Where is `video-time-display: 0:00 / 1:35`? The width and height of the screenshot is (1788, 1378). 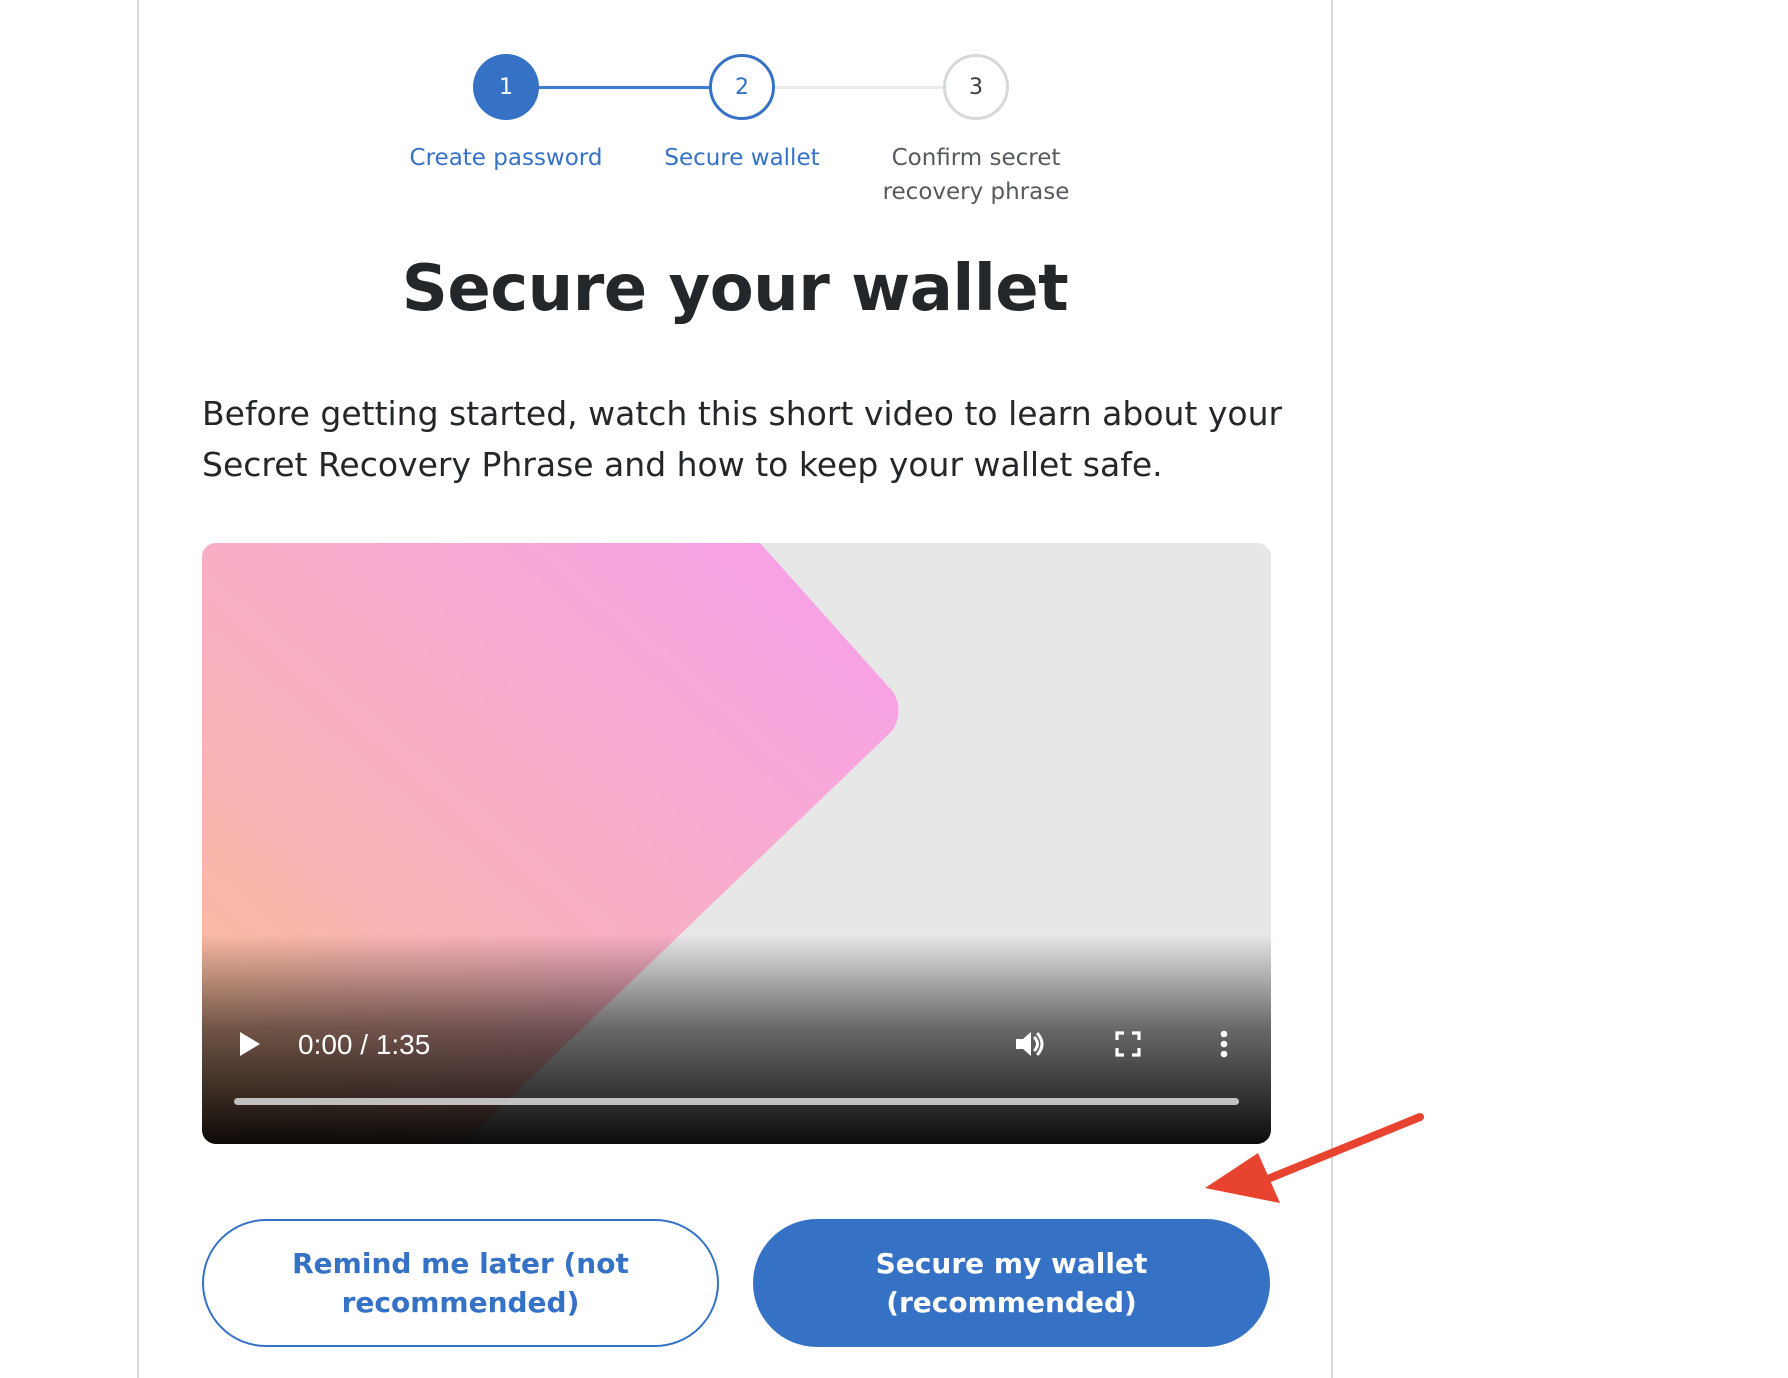
video-time-display: 0:00 / 1:35 is located at coordinates (364, 1044).